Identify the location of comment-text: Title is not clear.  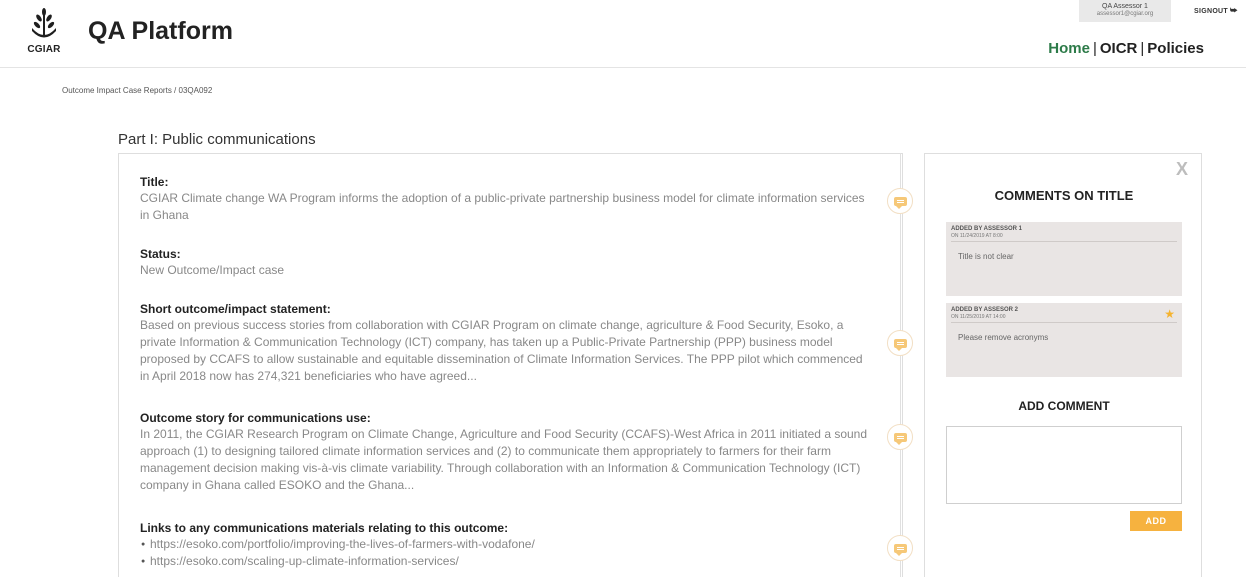
(986, 256).